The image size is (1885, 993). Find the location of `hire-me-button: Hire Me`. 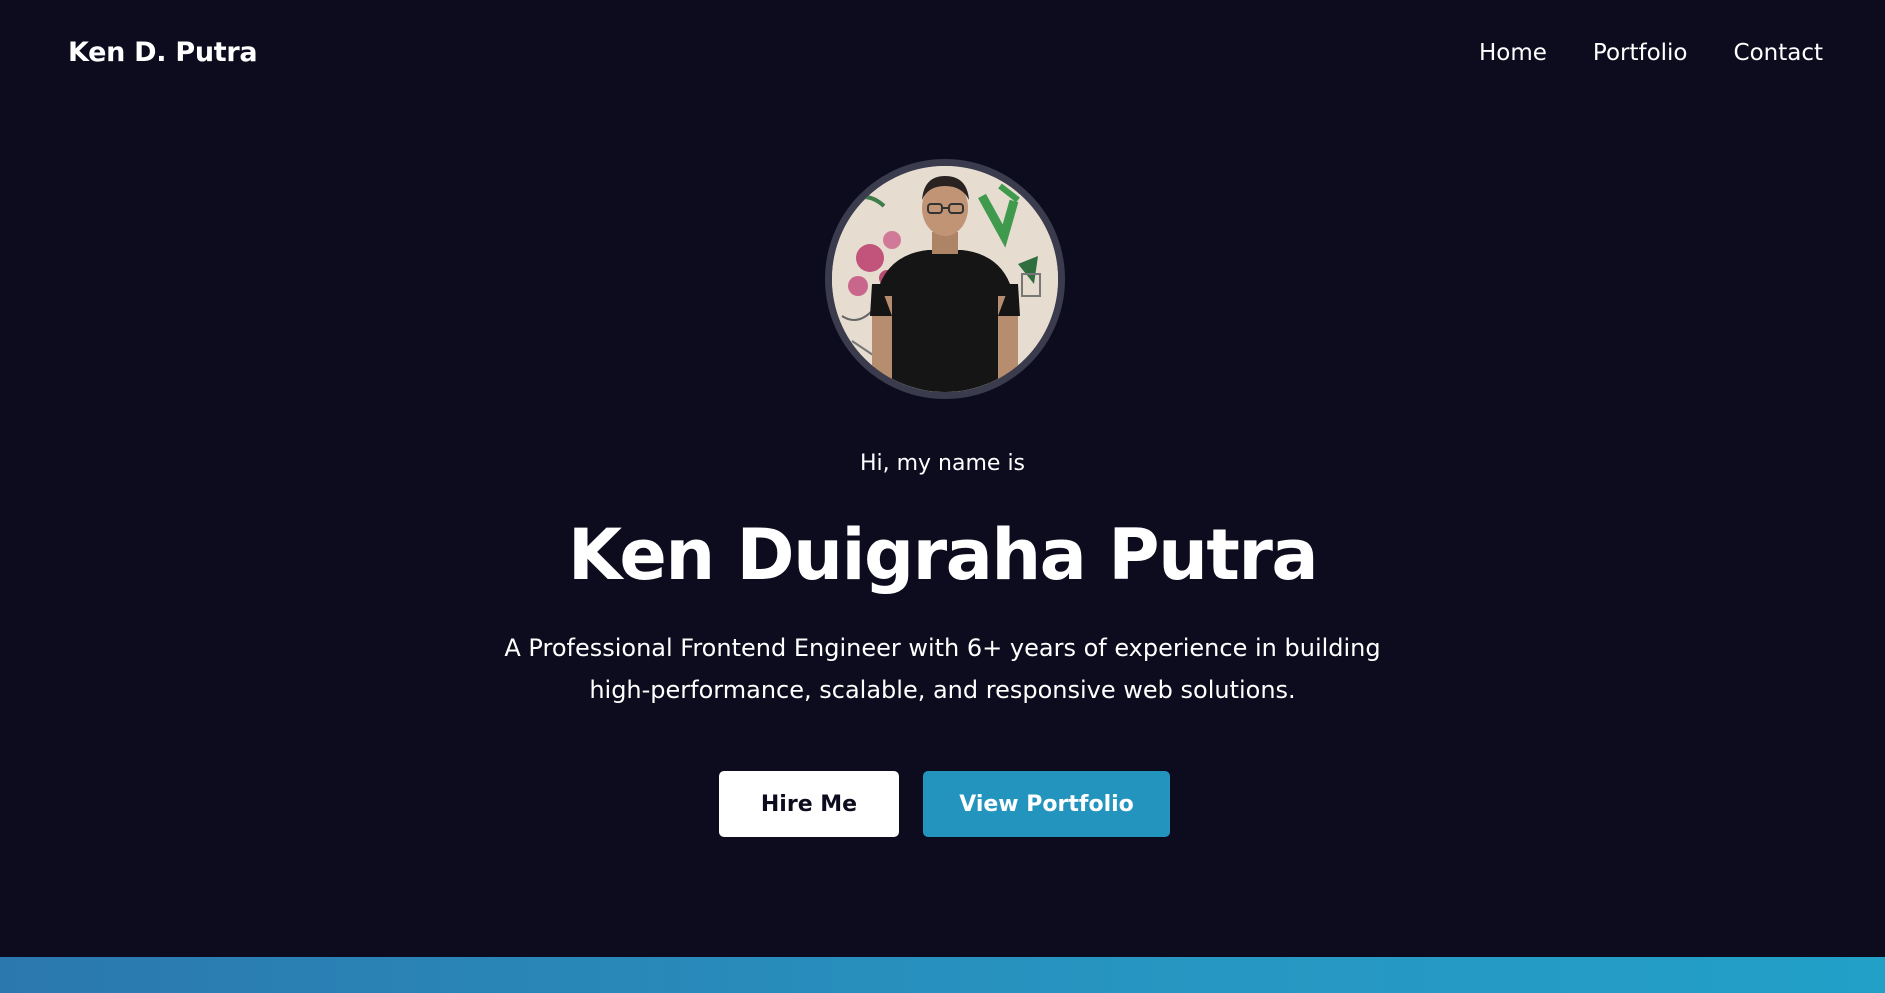

hire-me-button: Hire Me is located at coordinates (809, 804).